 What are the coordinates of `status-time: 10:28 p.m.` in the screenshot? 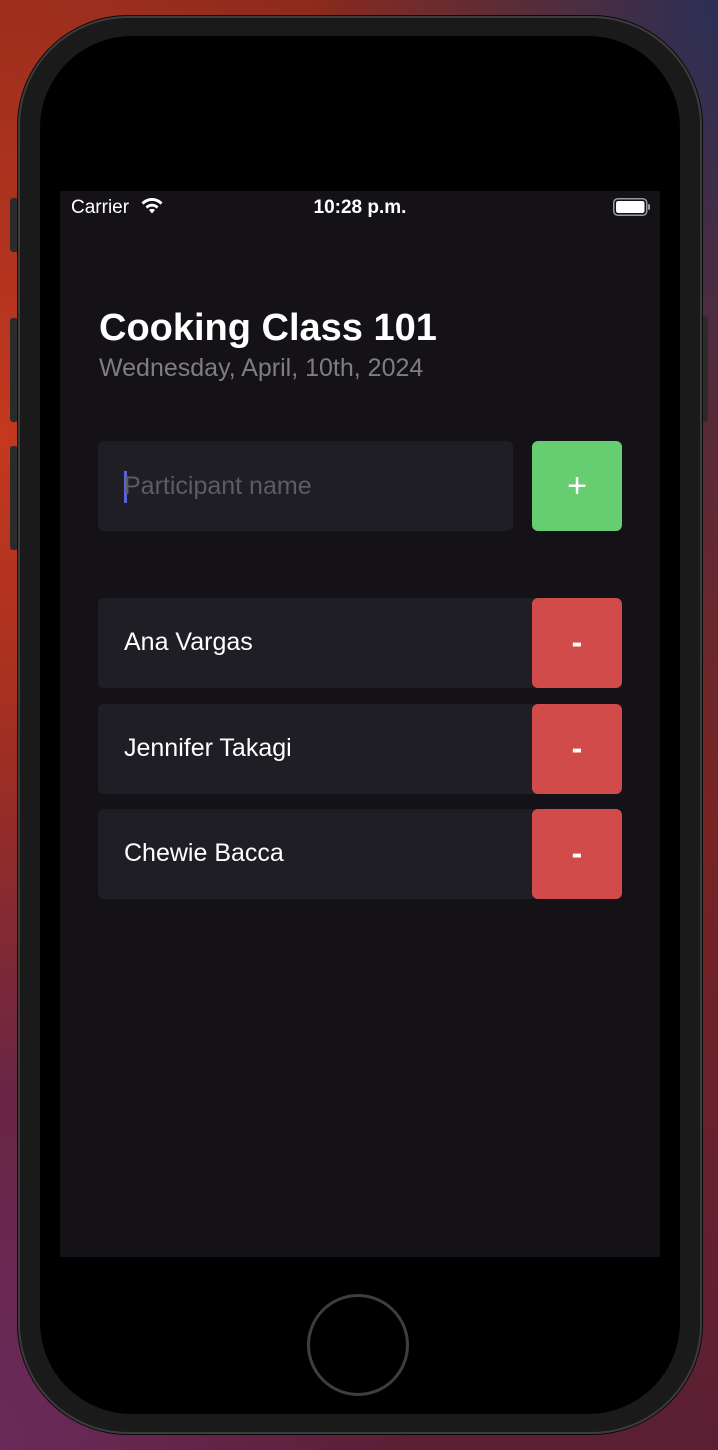 It's located at (360, 207).